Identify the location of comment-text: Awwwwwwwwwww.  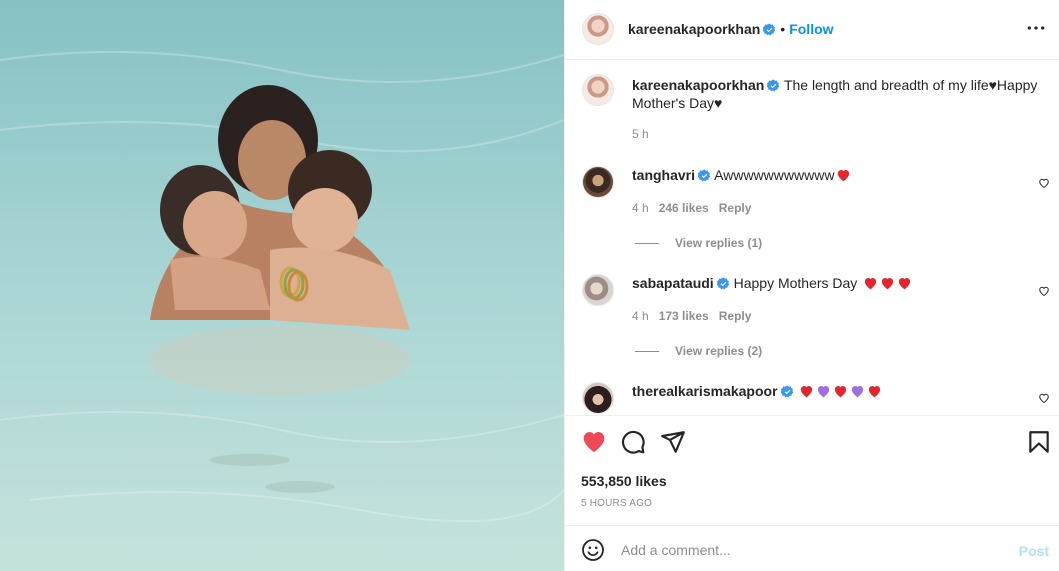
(774, 175).